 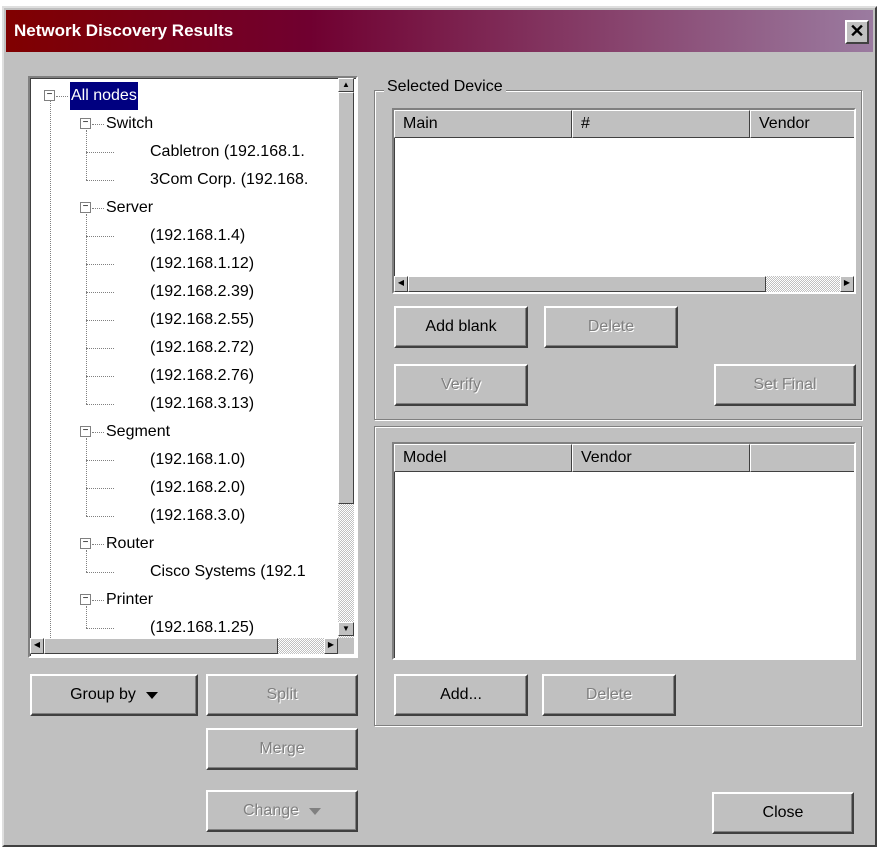 I want to click on tree-leaf-node: (192.168.2.72), so click(x=185, y=348).